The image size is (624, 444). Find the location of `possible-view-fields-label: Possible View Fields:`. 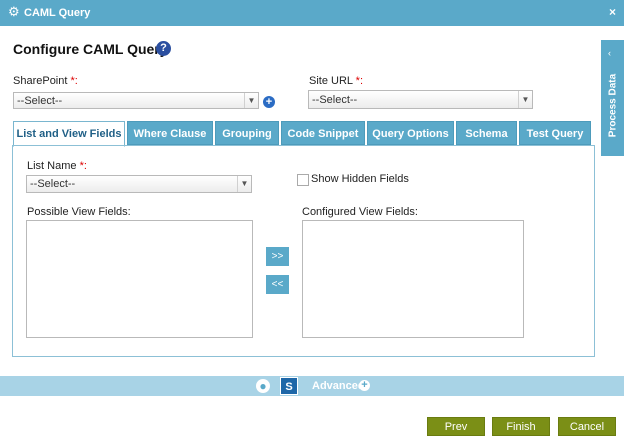

possible-view-fields-label: Possible View Fields: is located at coordinates (79, 212).